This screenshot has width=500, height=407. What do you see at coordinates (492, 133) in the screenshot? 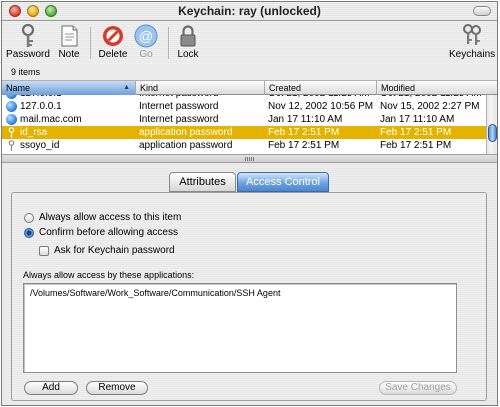
I see `table-scroll-thumb` at bounding box center [492, 133].